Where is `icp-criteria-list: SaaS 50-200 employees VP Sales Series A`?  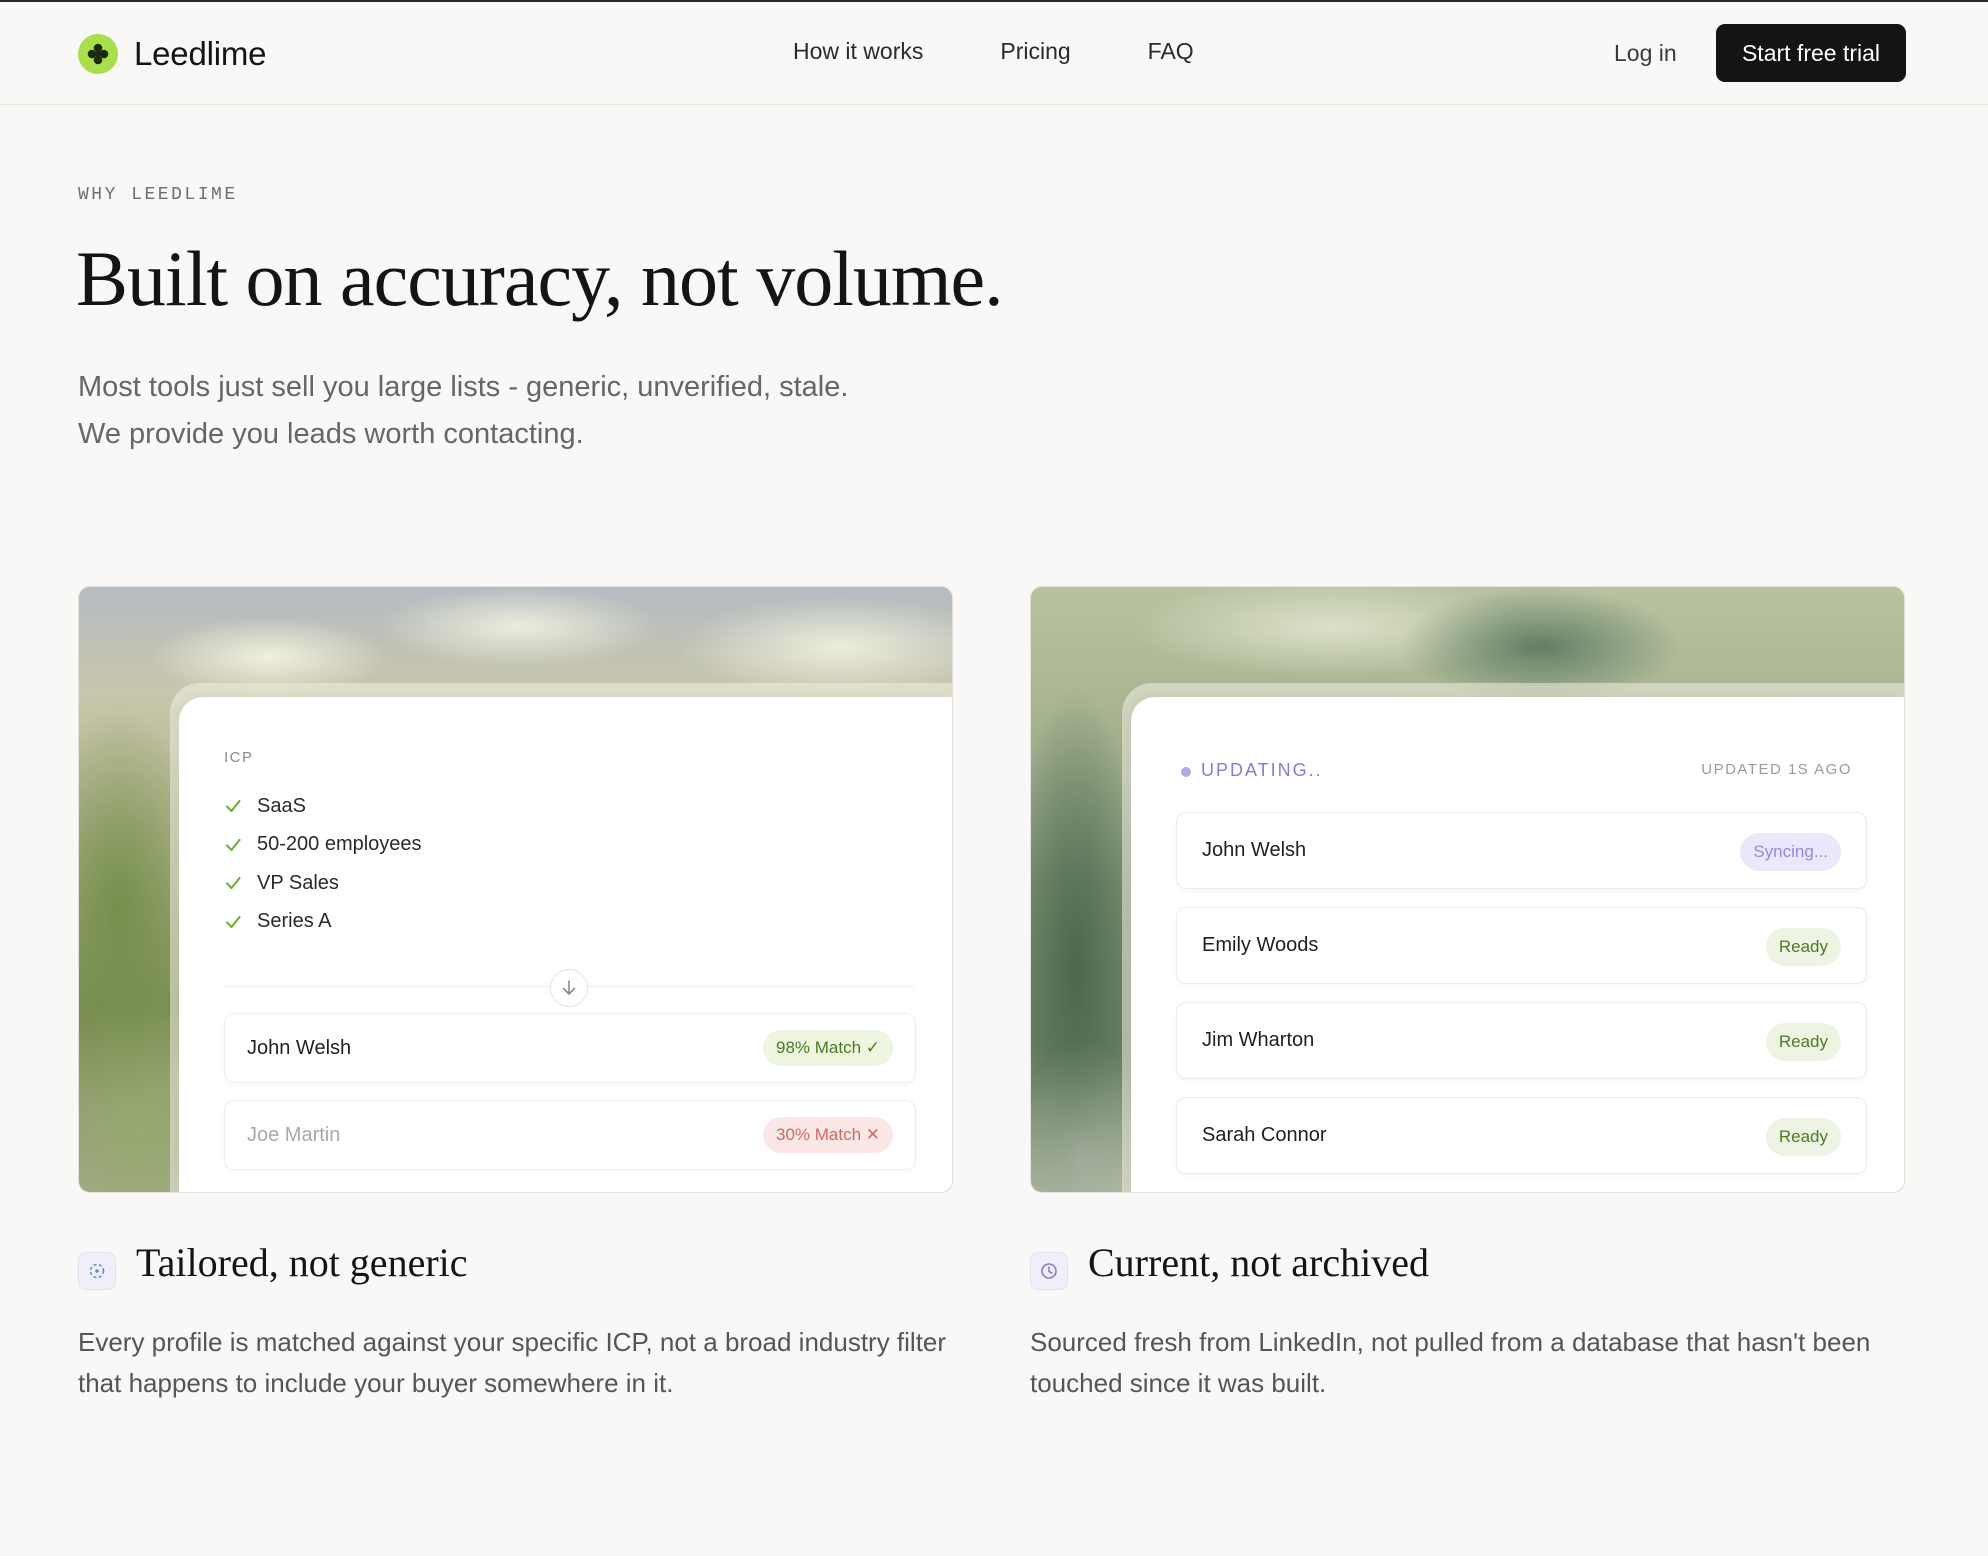 icp-criteria-list: SaaS 50-200 employees VP Sales Series A is located at coordinates (323, 864).